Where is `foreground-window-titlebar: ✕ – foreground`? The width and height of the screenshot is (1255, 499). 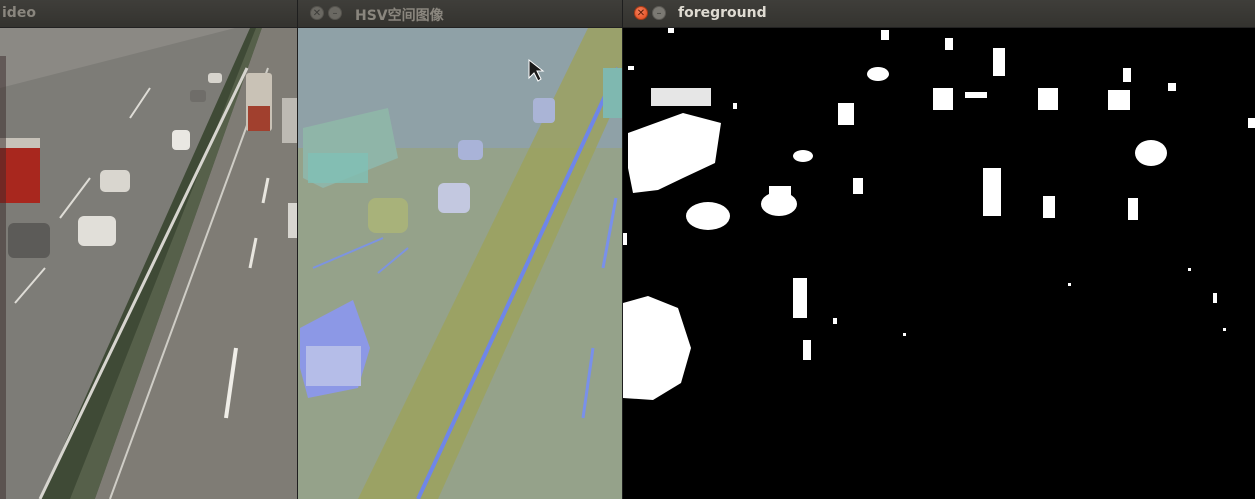 foreground-window-titlebar: ✕ – foreground is located at coordinates (939, 14).